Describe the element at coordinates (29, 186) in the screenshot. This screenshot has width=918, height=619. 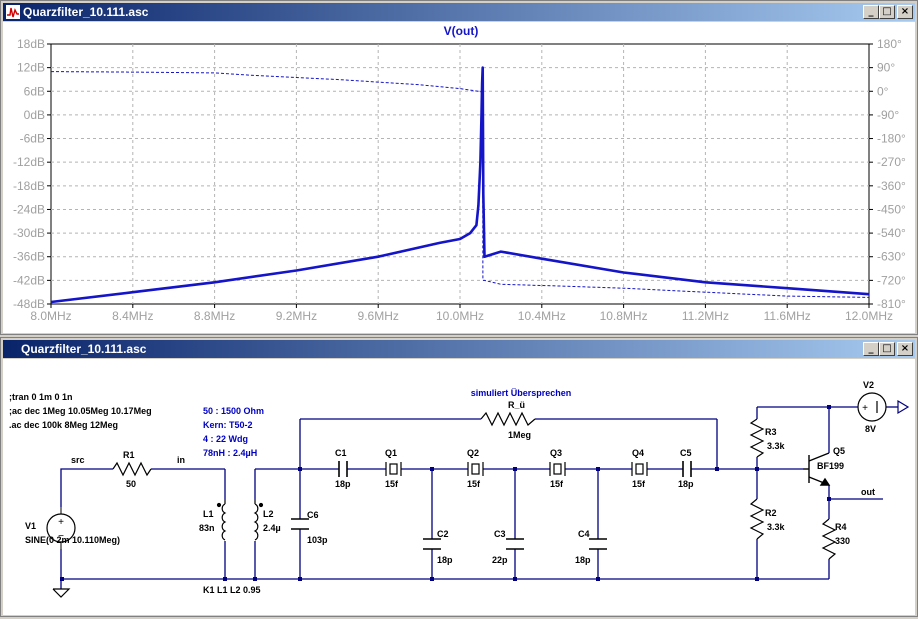
I see `y-left-tick-label: -18dB` at that location.